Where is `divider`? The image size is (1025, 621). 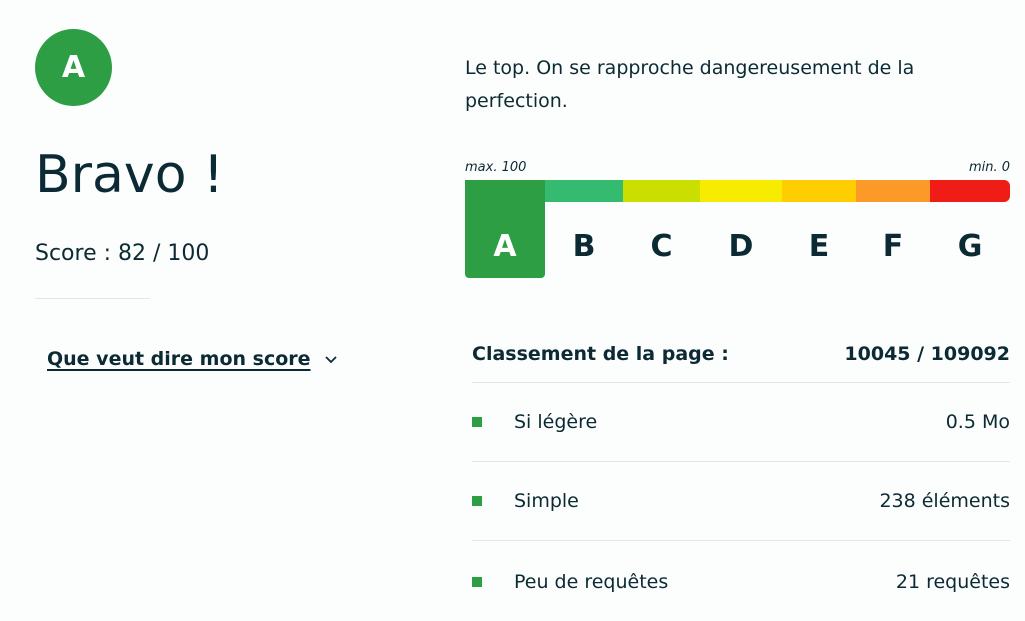 divider is located at coordinates (92, 298).